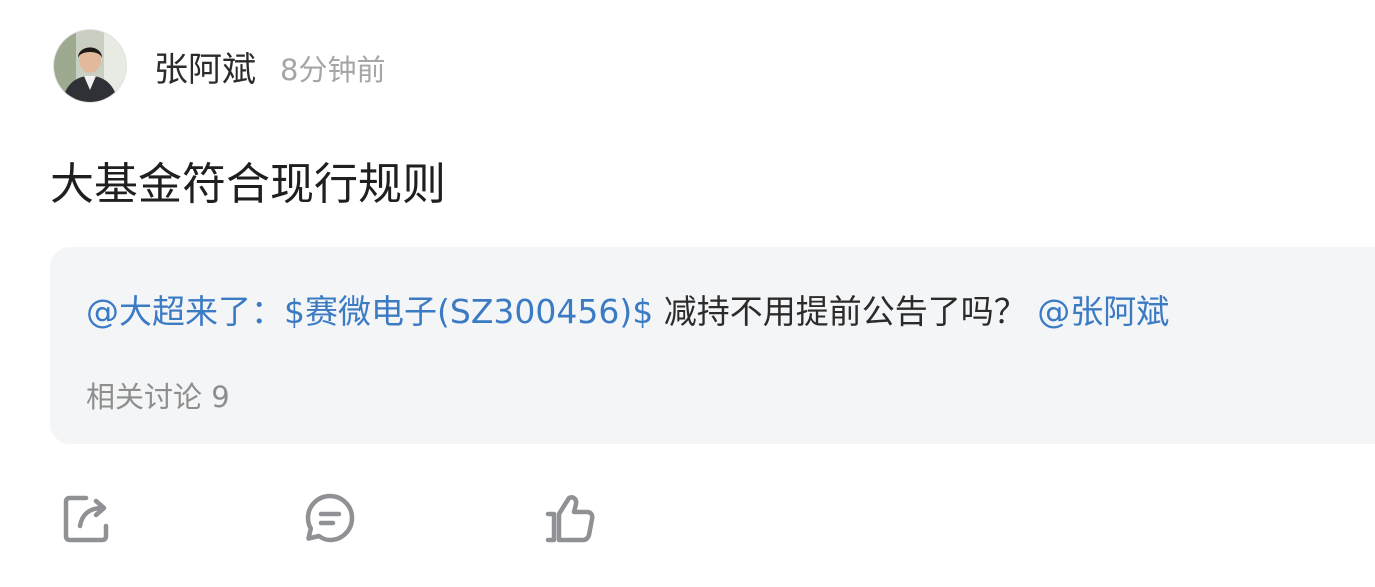  I want to click on mention-link: @大超来了：, so click(185, 311).